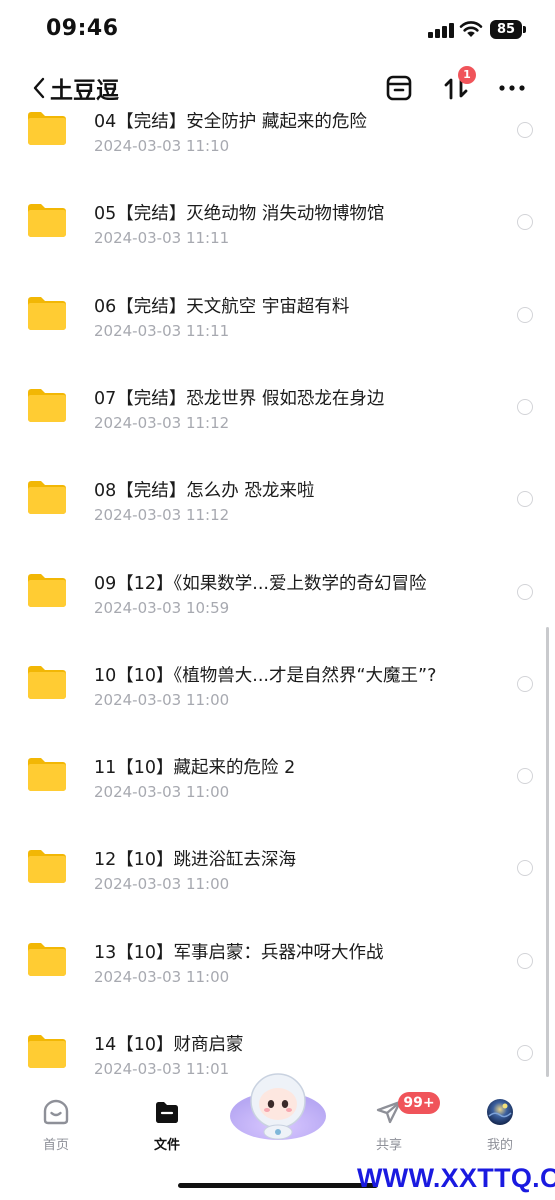 This screenshot has width=555, height=1200. What do you see at coordinates (278, 1185) in the screenshot?
I see `home-indicator` at bounding box center [278, 1185].